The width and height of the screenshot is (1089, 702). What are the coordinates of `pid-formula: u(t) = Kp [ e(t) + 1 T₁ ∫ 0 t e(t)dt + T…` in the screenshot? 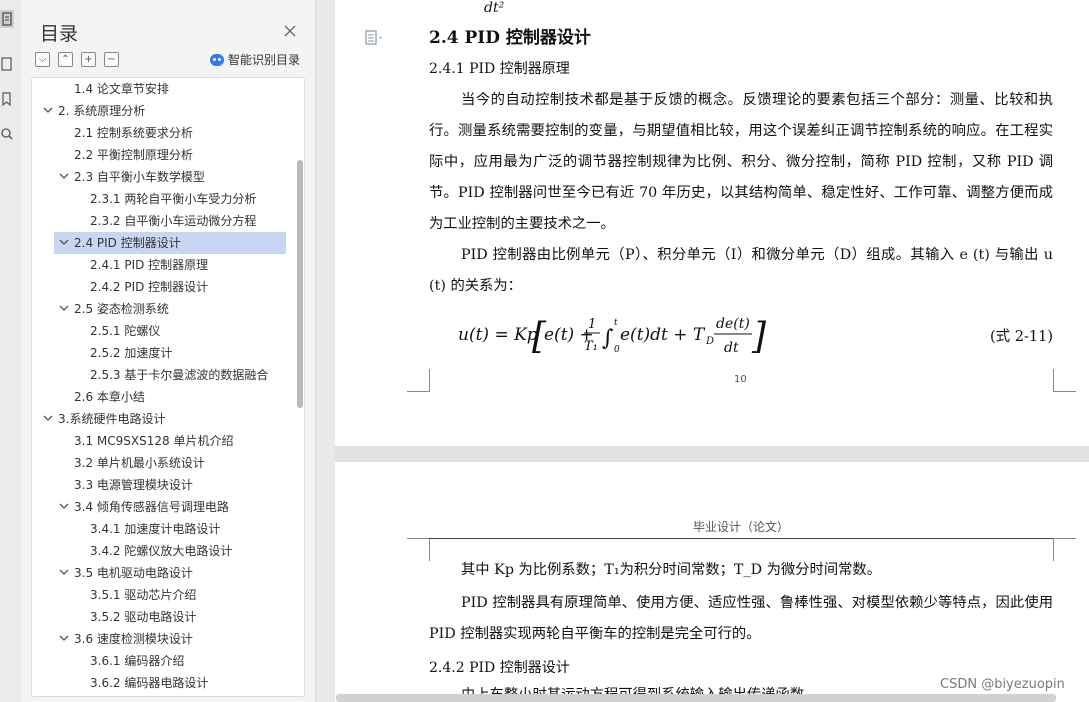 It's located at (612, 338).